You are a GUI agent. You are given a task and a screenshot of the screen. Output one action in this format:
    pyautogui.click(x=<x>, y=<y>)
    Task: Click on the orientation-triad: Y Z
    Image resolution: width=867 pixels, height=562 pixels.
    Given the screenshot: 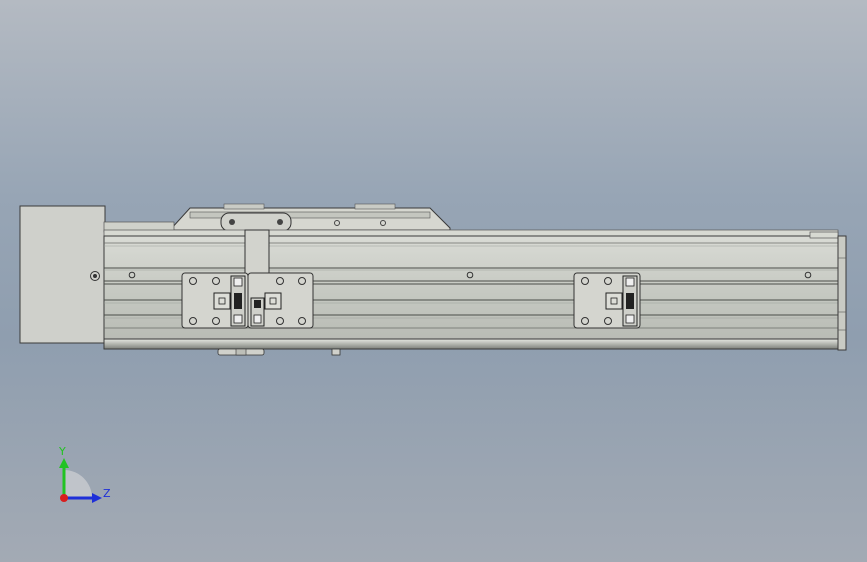 What is the action you would take?
    pyautogui.click(x=84, y=474)
    